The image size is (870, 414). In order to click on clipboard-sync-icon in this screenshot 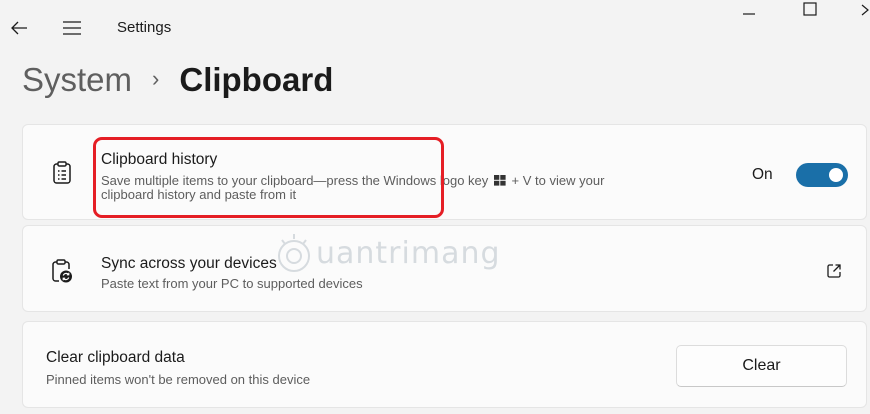, I will do `click(62, 271)`.